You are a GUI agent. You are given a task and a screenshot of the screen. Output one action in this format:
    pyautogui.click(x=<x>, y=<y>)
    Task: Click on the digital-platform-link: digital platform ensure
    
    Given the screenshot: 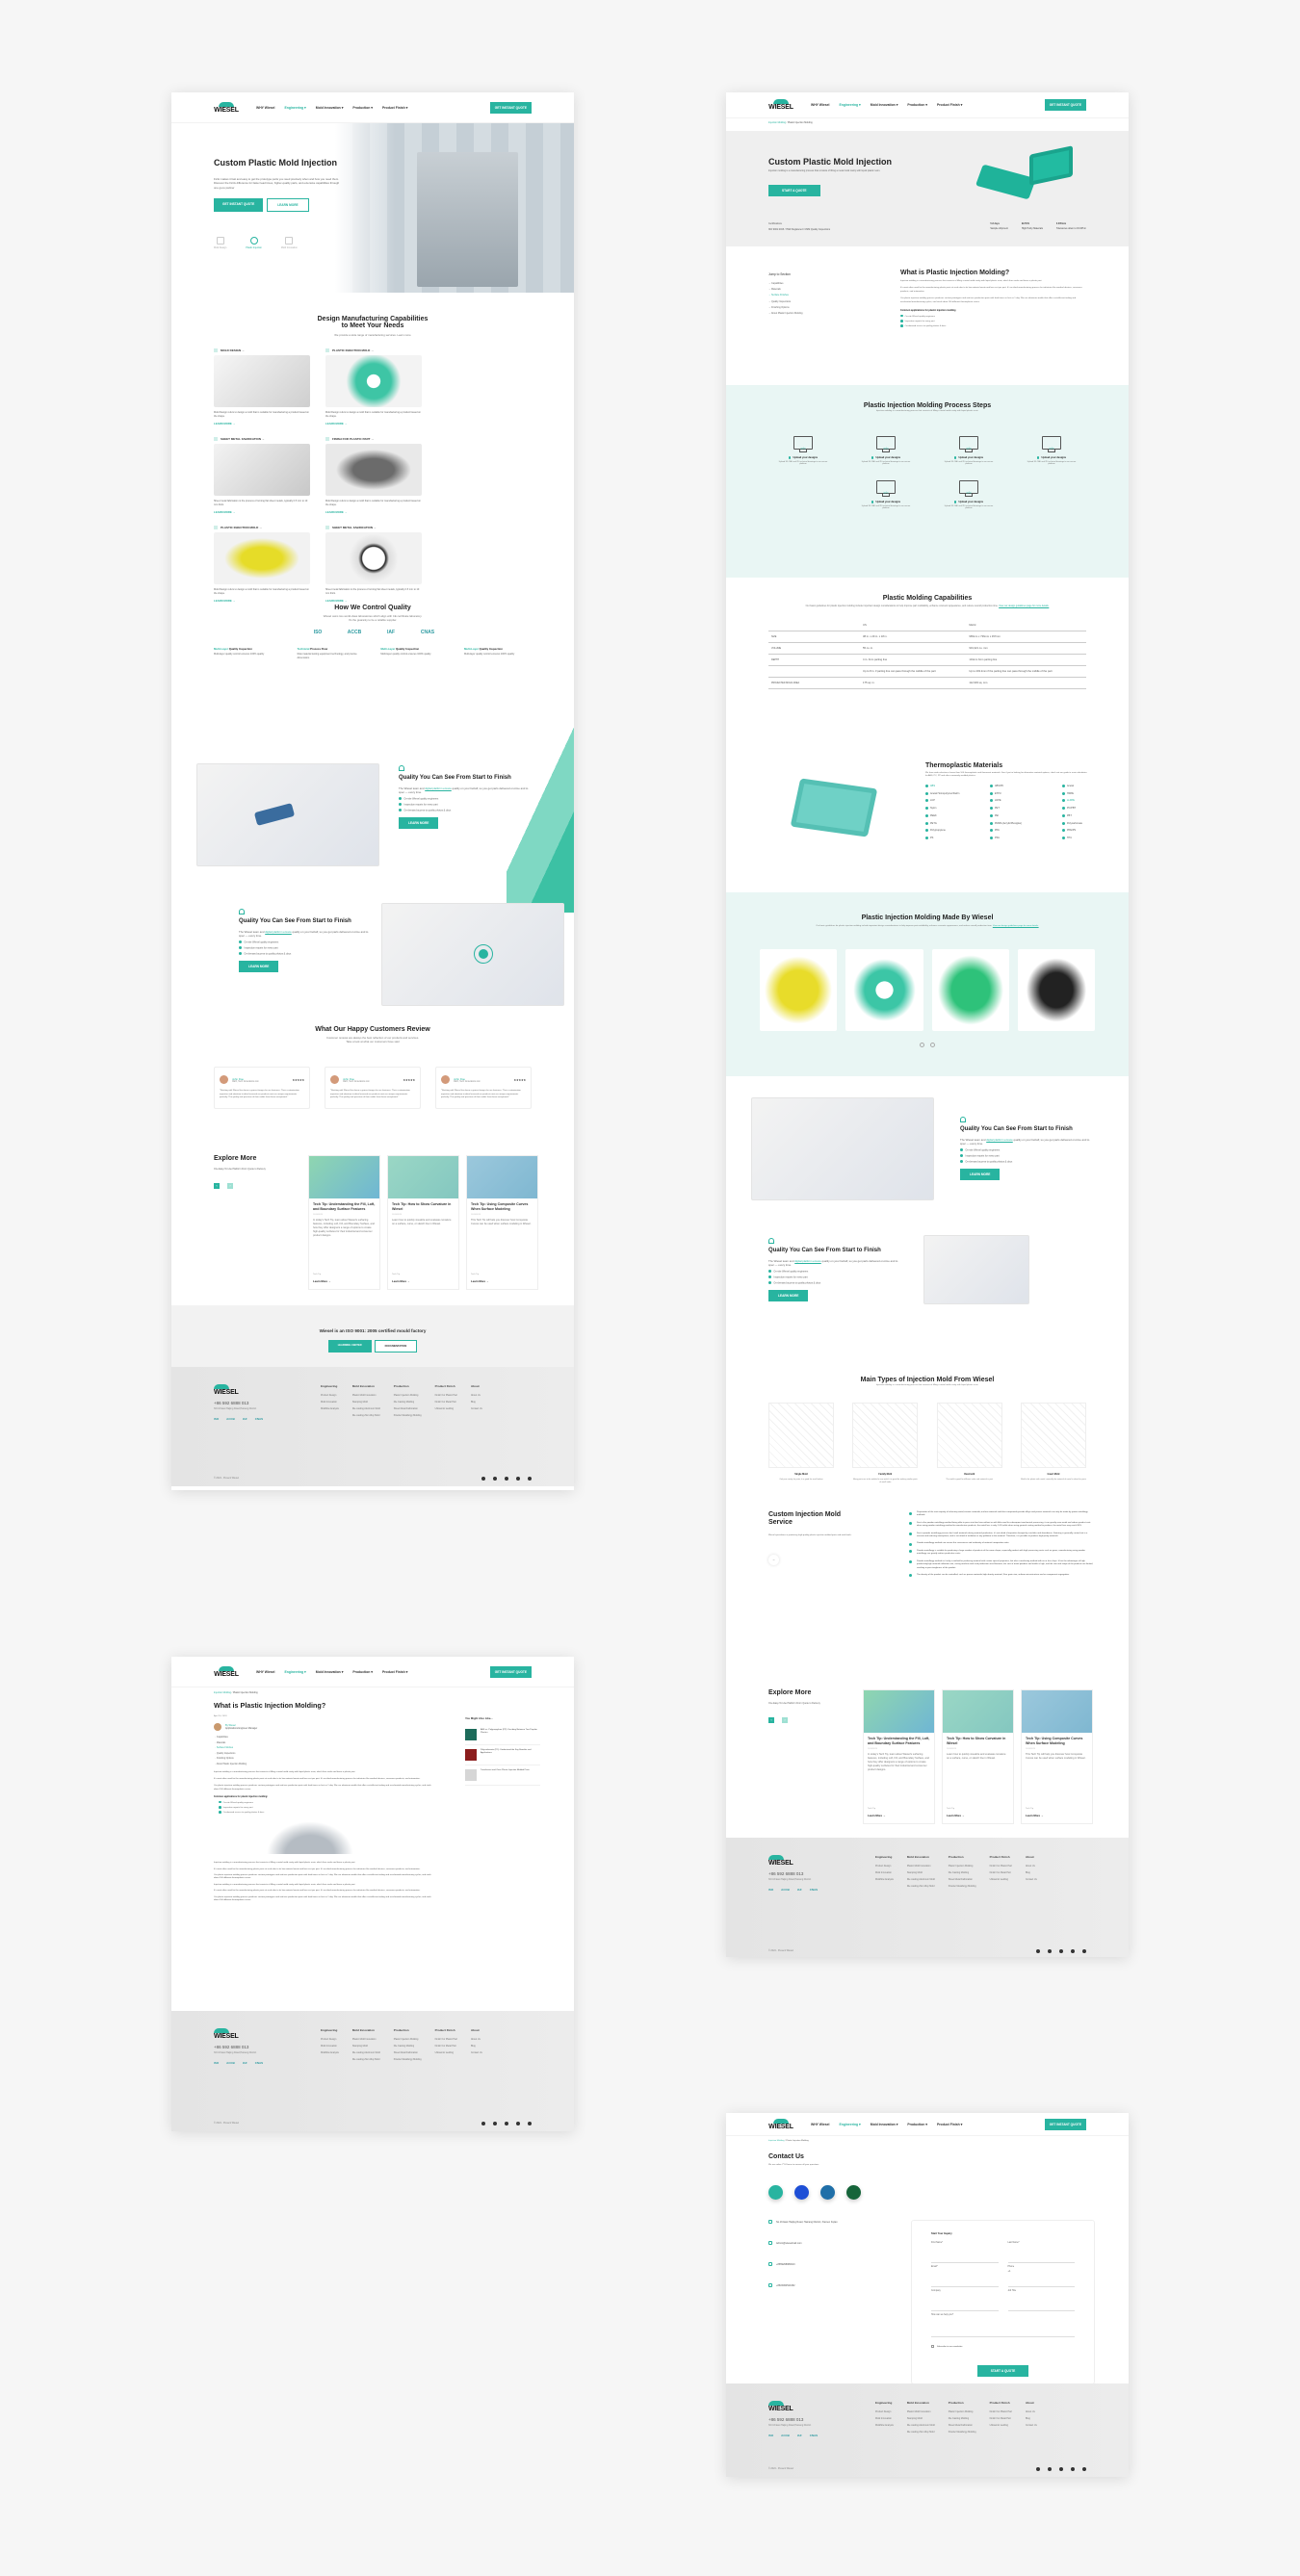 What is the action you would take?
    pyautogui.click(x=438, y=788)
    